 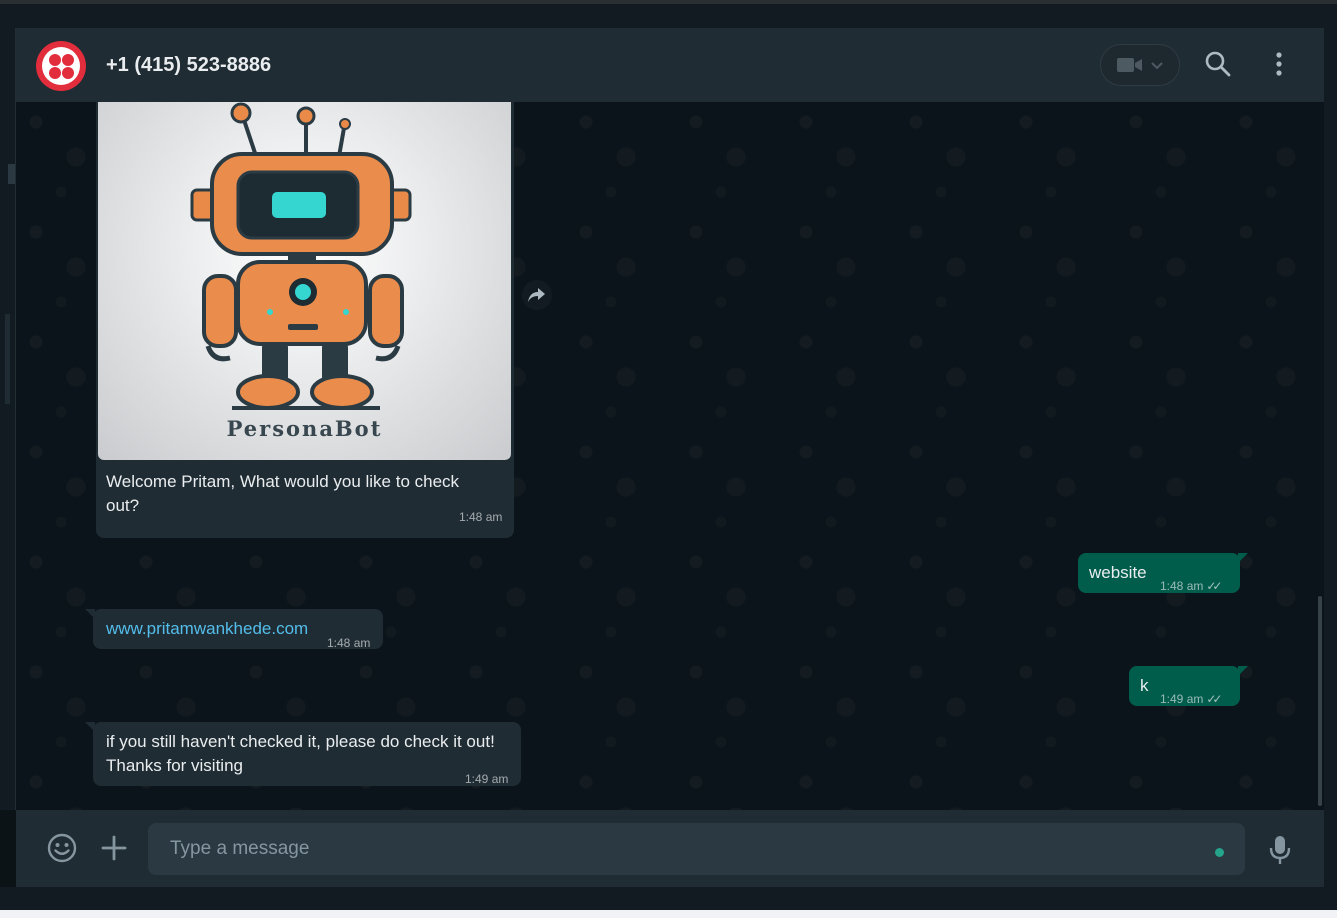 I want to click on vertical-dots-icon, so click(x=1279, y=64).